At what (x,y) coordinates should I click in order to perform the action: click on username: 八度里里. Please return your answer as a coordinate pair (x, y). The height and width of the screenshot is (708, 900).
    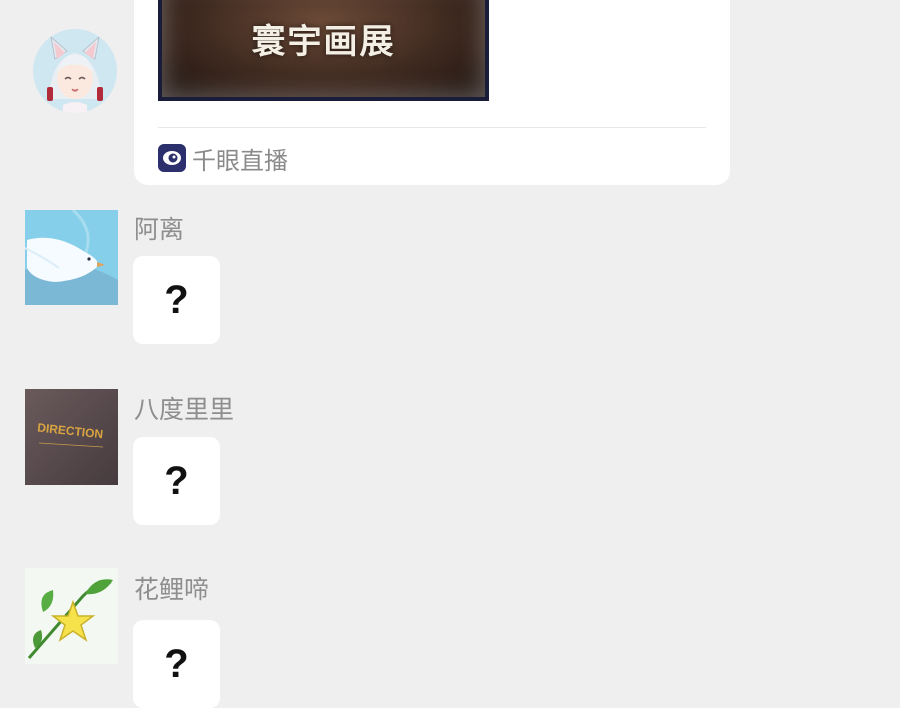
    Looking at the image, I should click on (184, 409).